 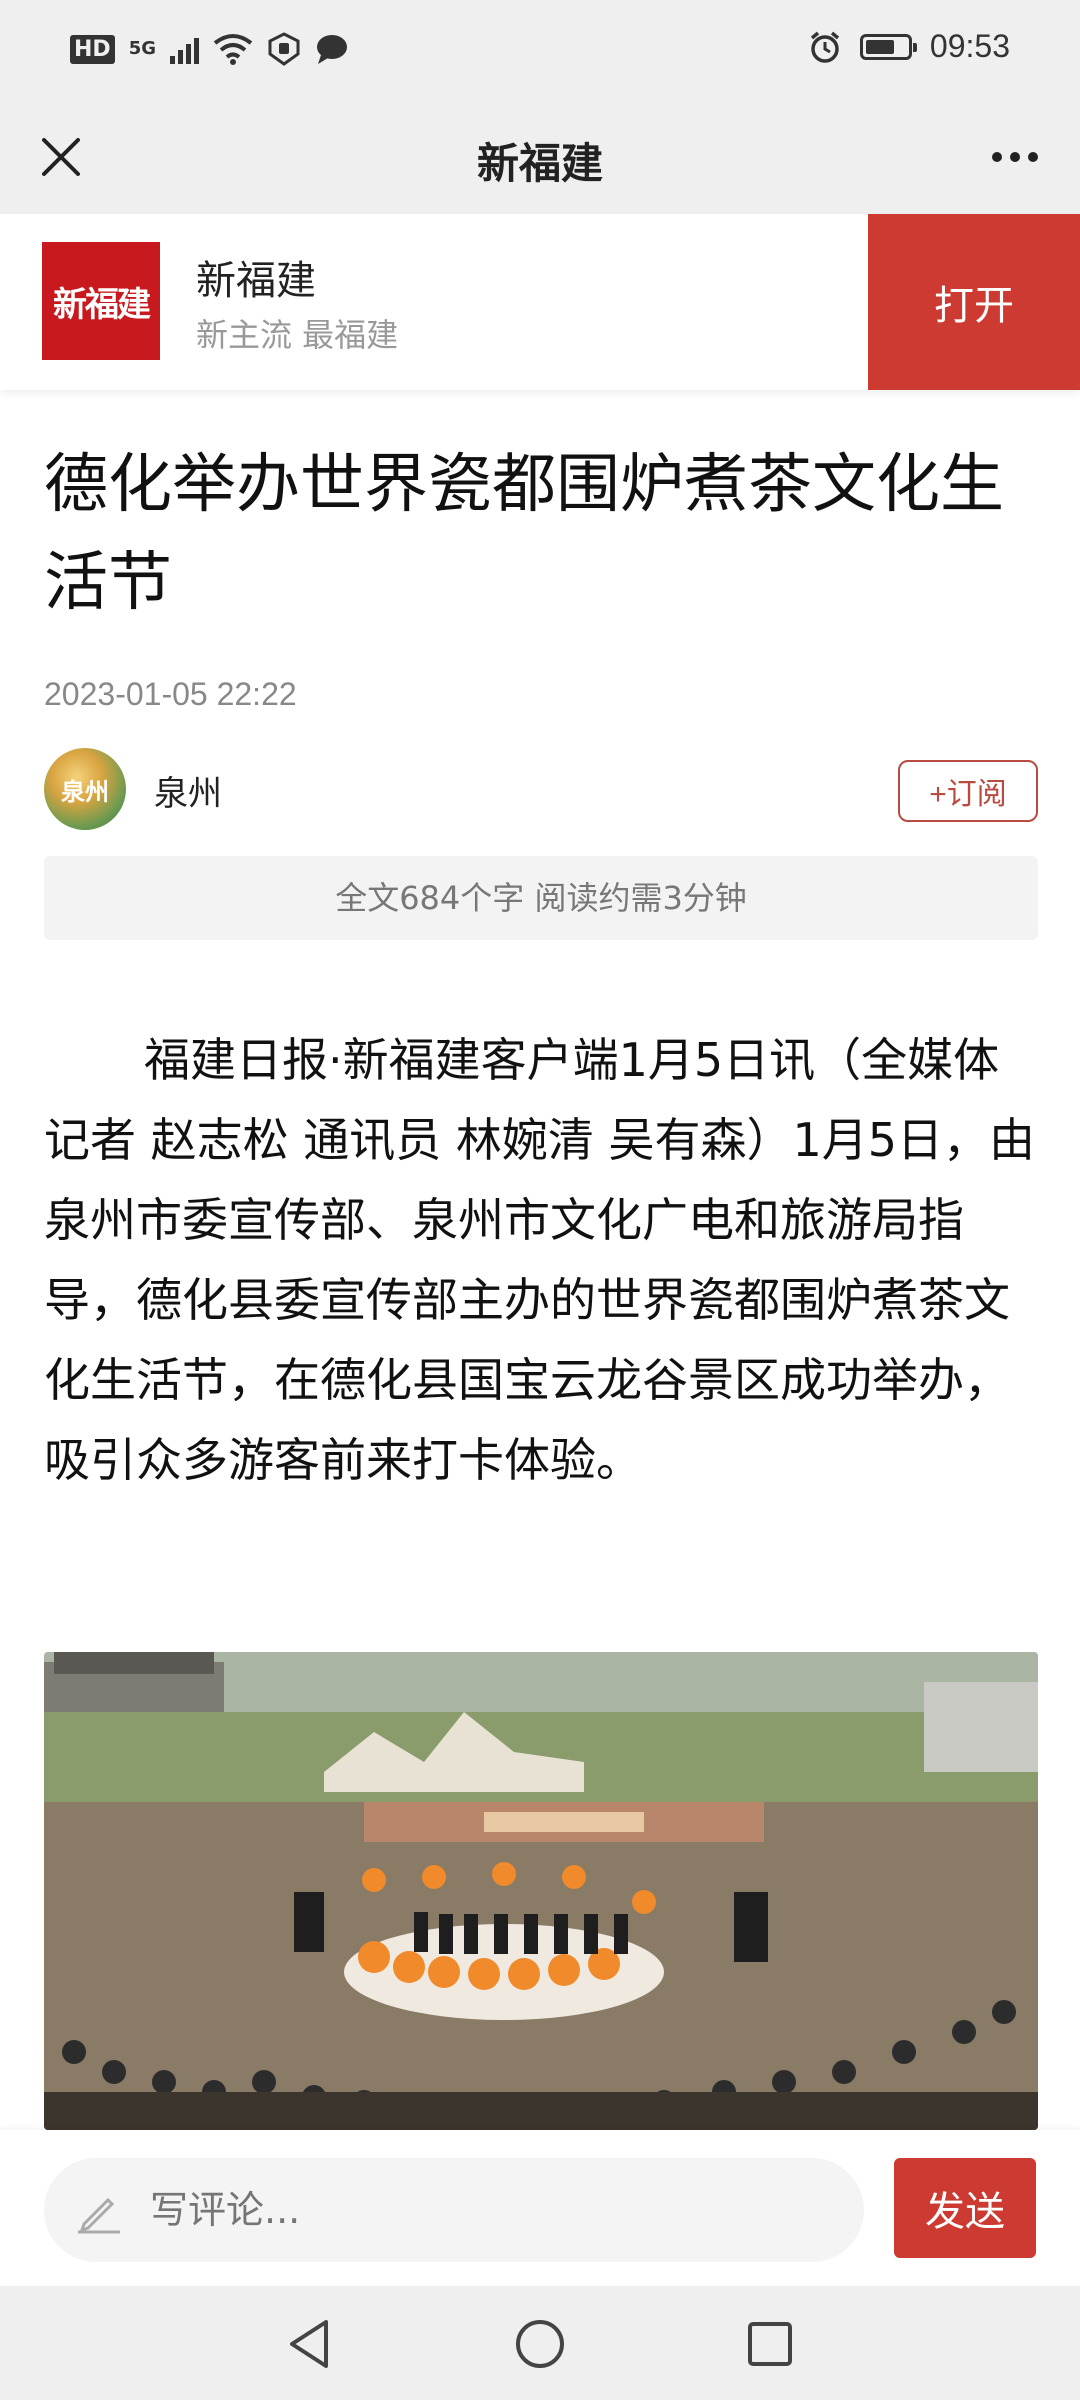 I want to click on publish-date: 2023-01-05 22:22, so click(x=170, y=694).